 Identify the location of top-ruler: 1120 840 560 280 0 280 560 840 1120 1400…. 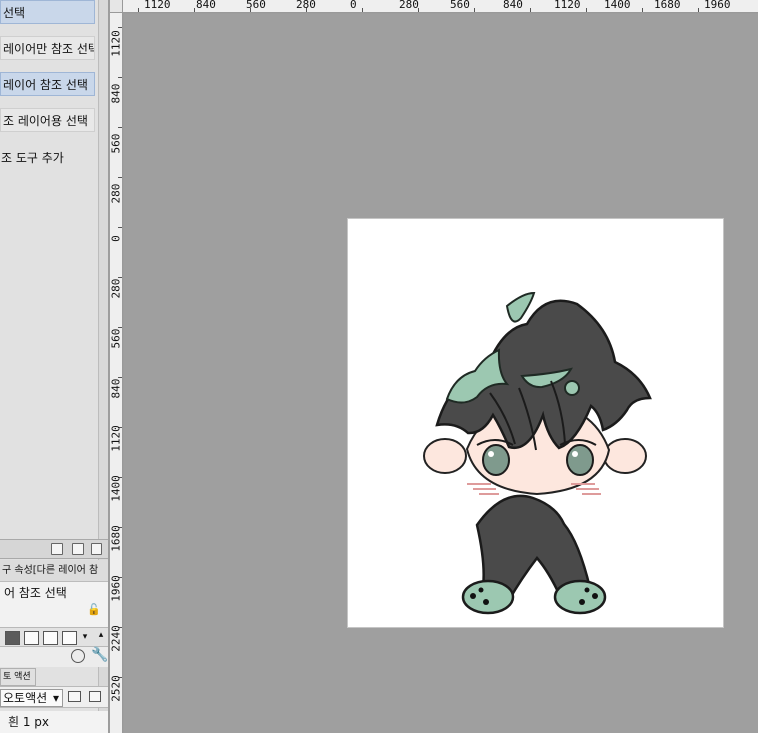
(434, 6).